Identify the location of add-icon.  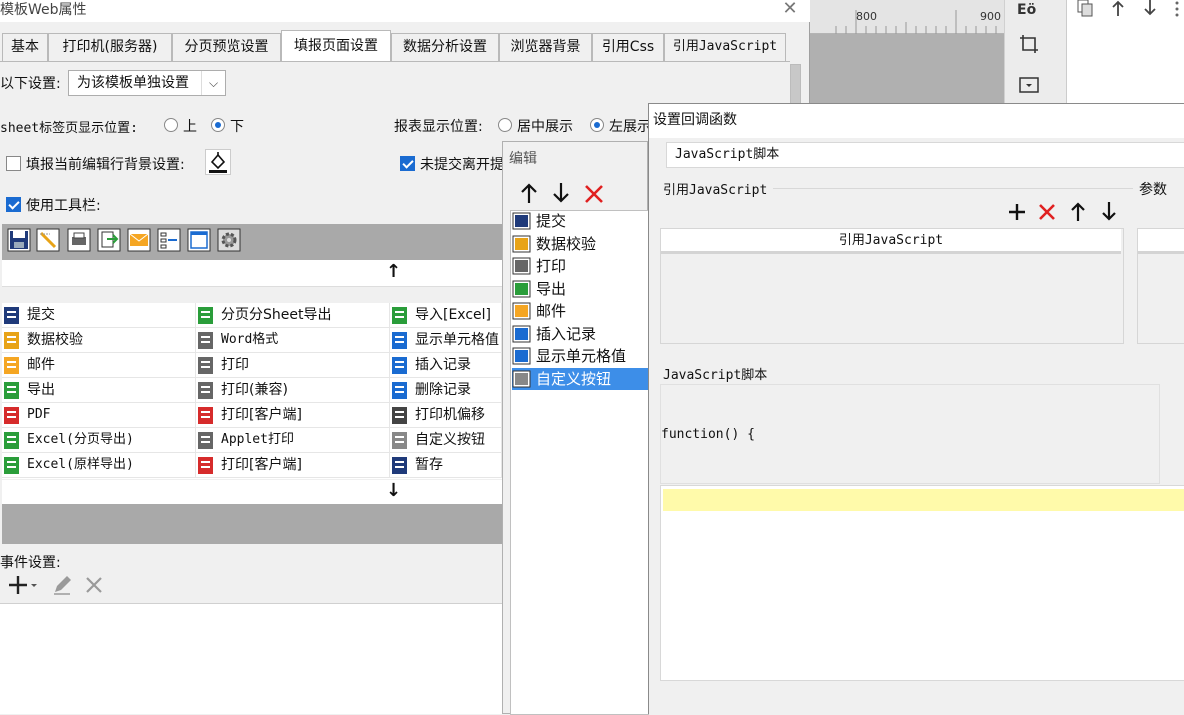
(1017, 212).